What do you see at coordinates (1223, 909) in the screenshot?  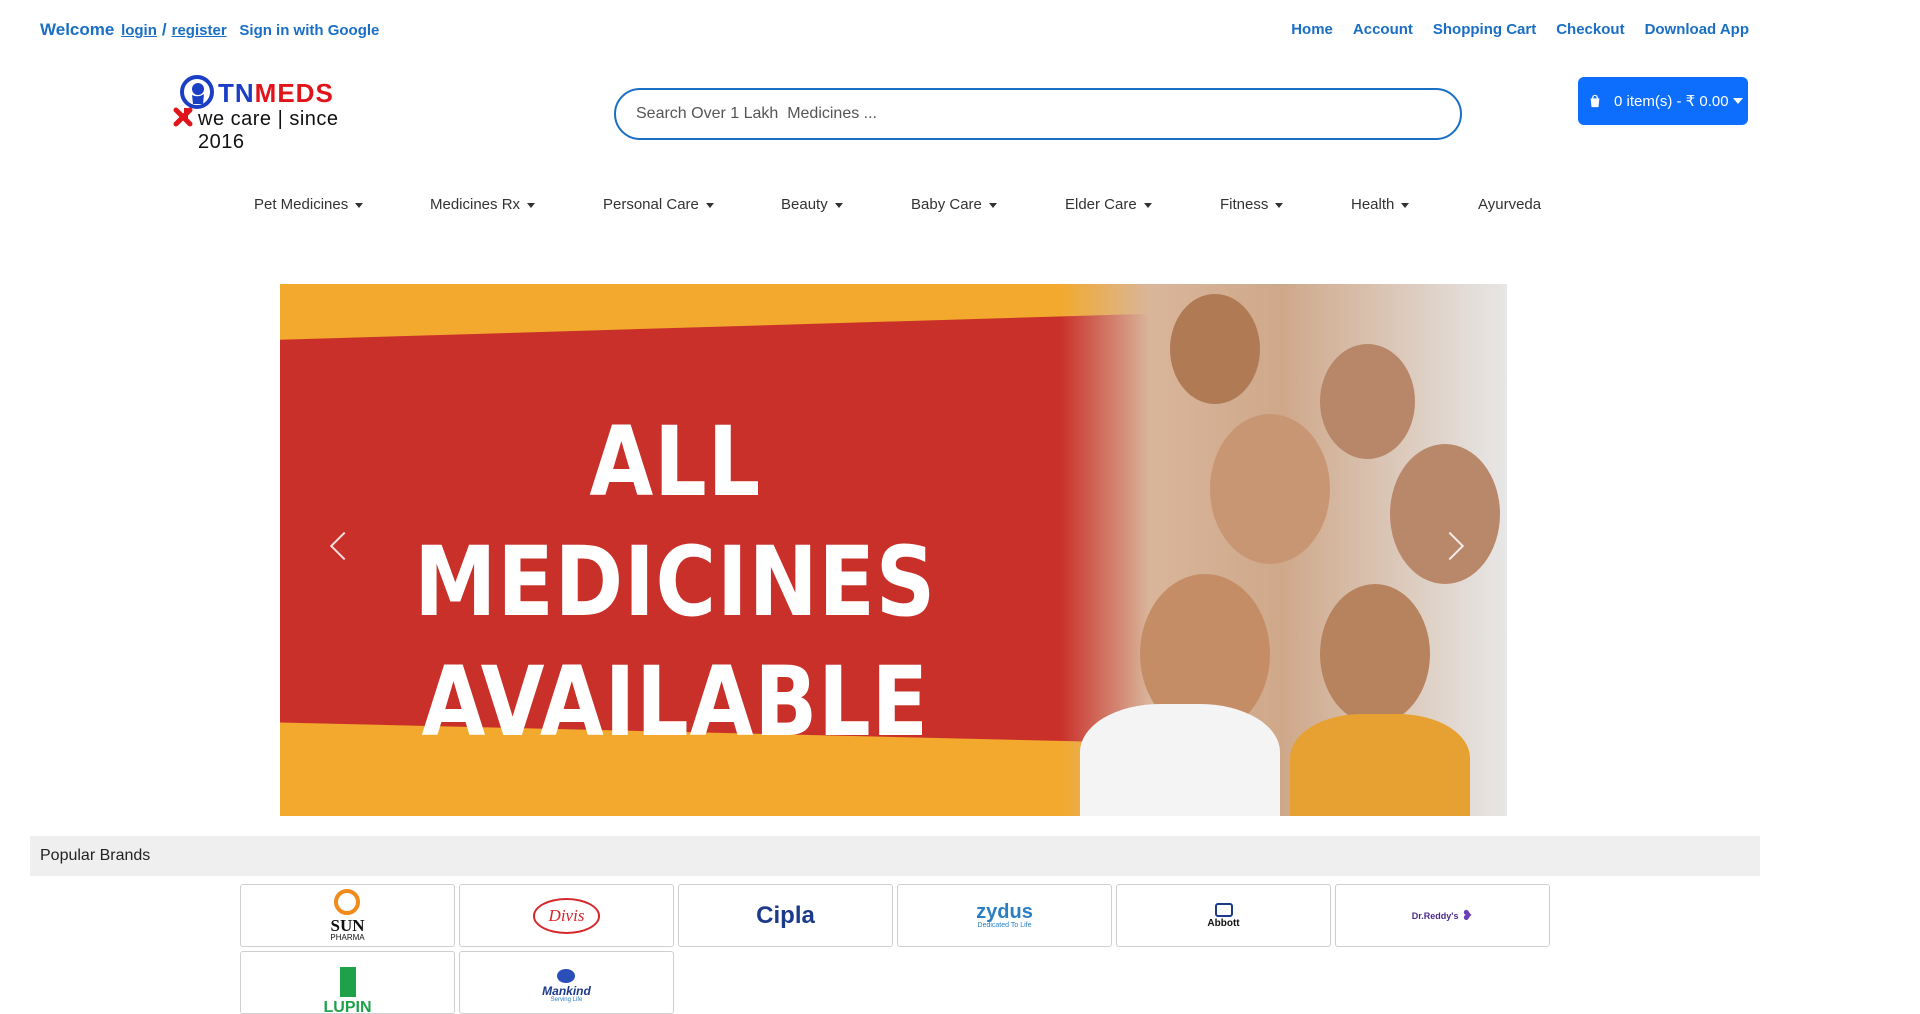 I see `abbott-icon` at bounding box center [1223, 909].